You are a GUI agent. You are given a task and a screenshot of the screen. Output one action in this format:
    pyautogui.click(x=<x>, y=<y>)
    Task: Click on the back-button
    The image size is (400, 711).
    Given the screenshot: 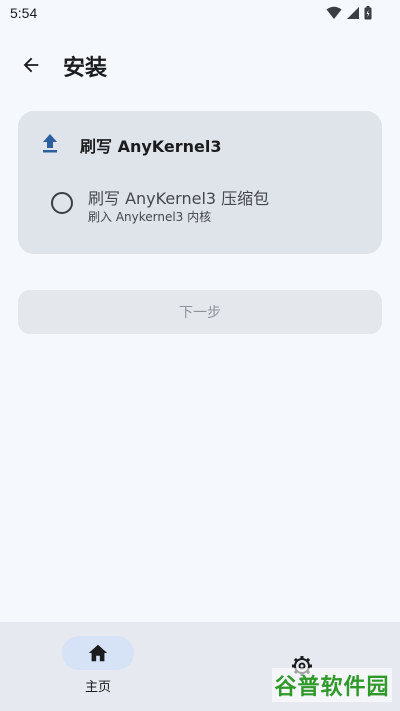 What is the action you would take?
    pyautogui.click(x=31, y=65)
    